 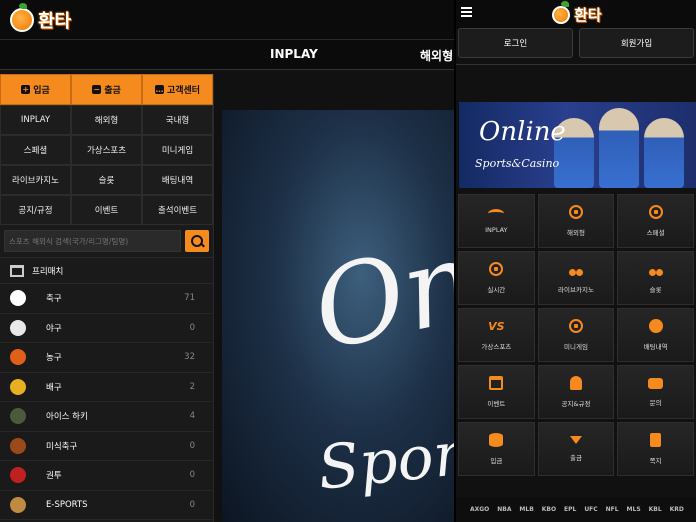 What do you see at coordinates (35, 89) in the screenshot?
I see `deposit-button: + 입금` at bounding box center [35, 89].